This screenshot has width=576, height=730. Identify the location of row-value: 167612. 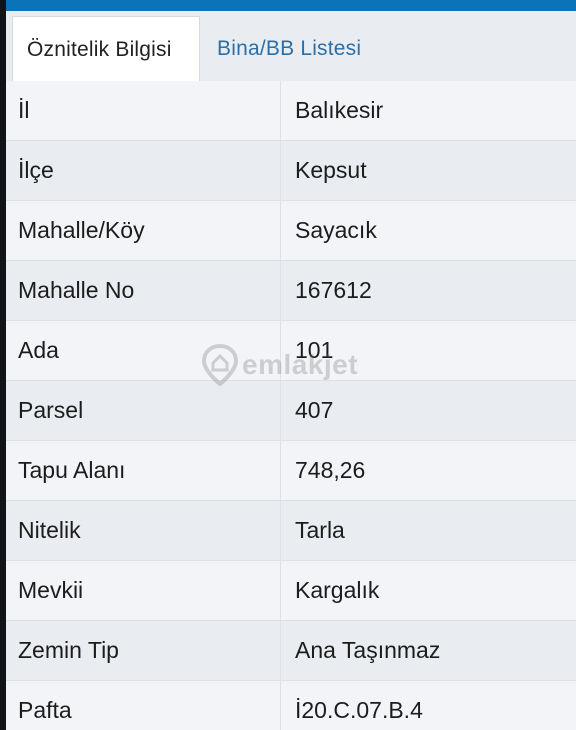
(333, 290).